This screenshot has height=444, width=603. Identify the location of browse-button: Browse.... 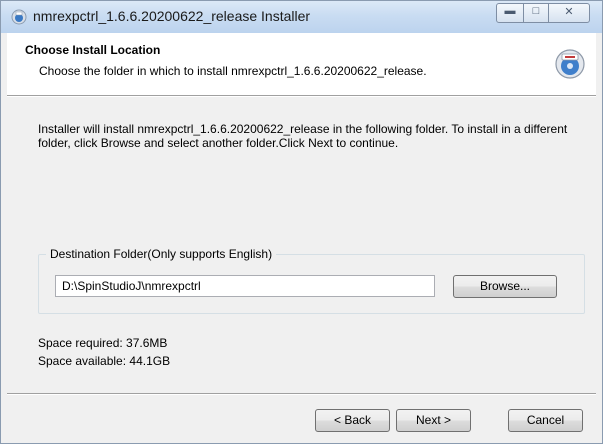
(505, 286).